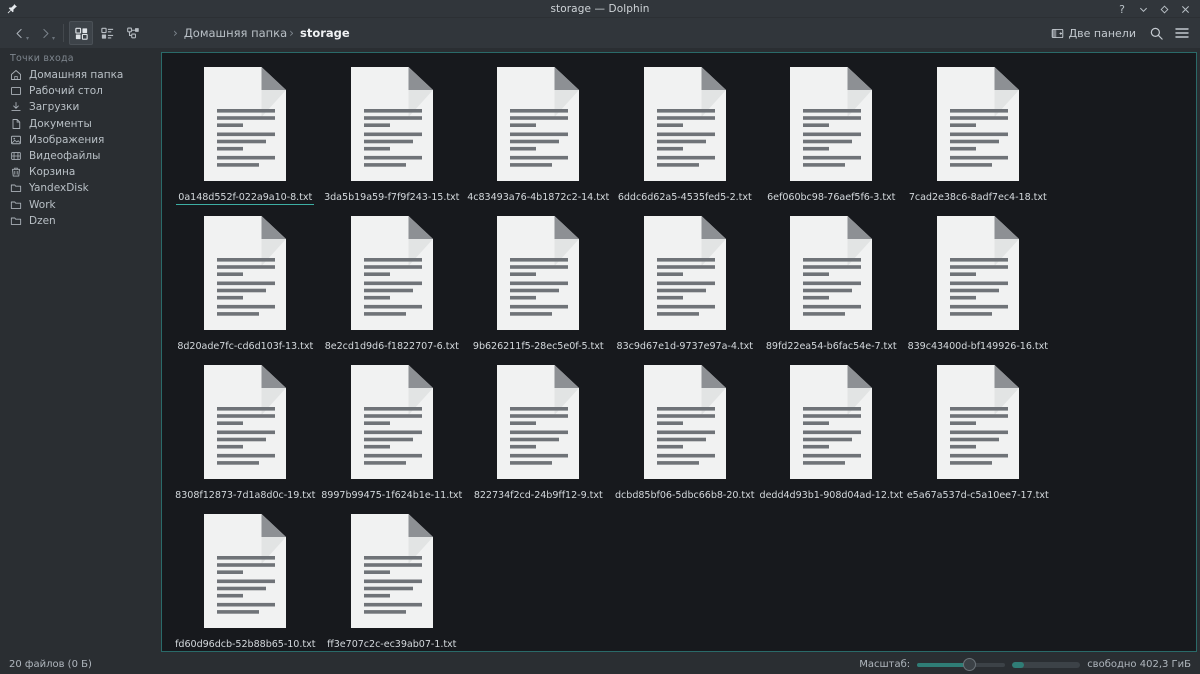 Image resolution: width=1200 pixels, height=674 pixels. I want to click on sidebar-item-label: Корзина, so click(52, 172).